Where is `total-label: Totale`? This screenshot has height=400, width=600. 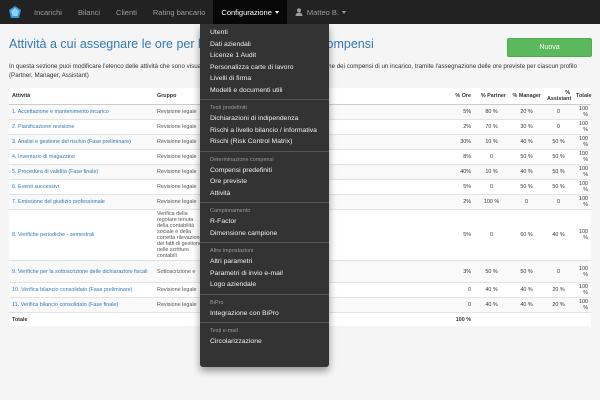
total-label: Totale is located at coordinates (81, 319).